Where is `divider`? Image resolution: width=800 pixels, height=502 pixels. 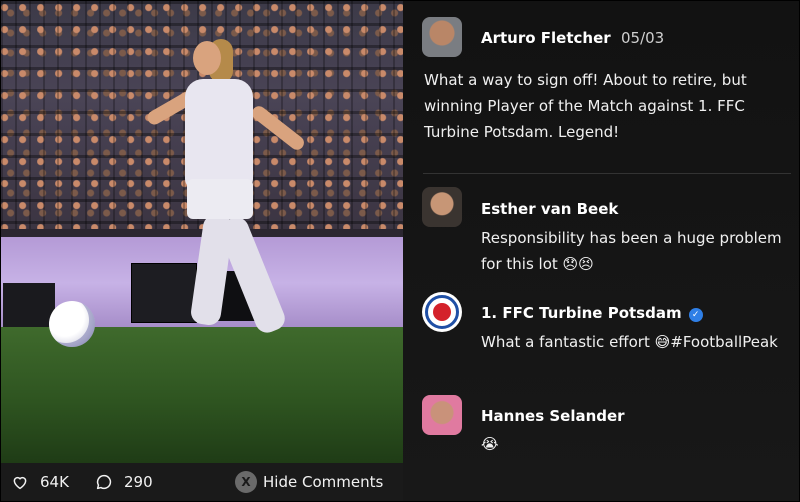 divider is located at coordinates (607, 173).